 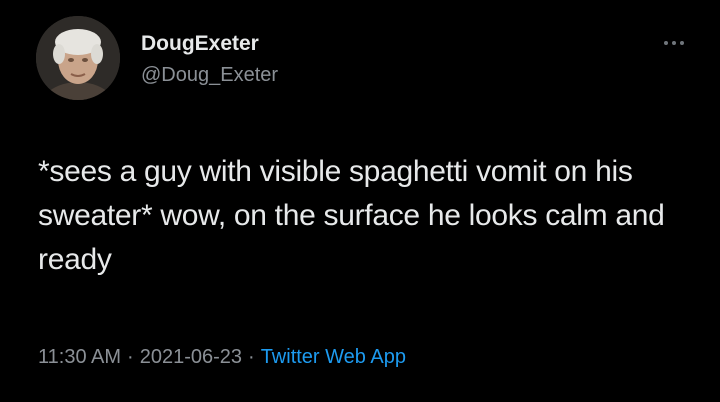 What do you see at coordinates (200, 44) in the screenshot?
I see `author-display-name: DougExeter` at bounding box center [200, 44].